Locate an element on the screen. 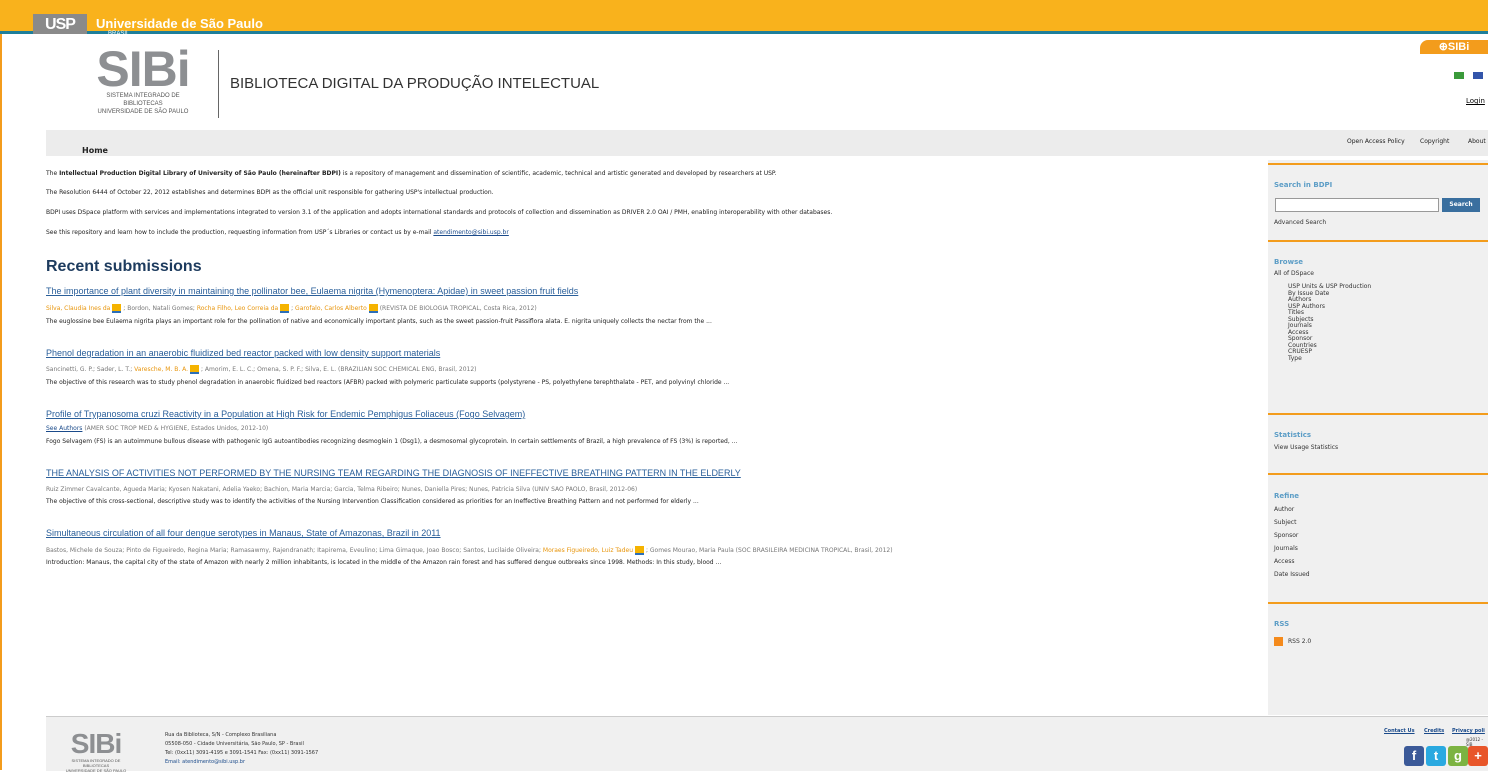 The width and height of the screenshot is (1488, 773). refine-item: Journals is located at coordinates (1286, 548).